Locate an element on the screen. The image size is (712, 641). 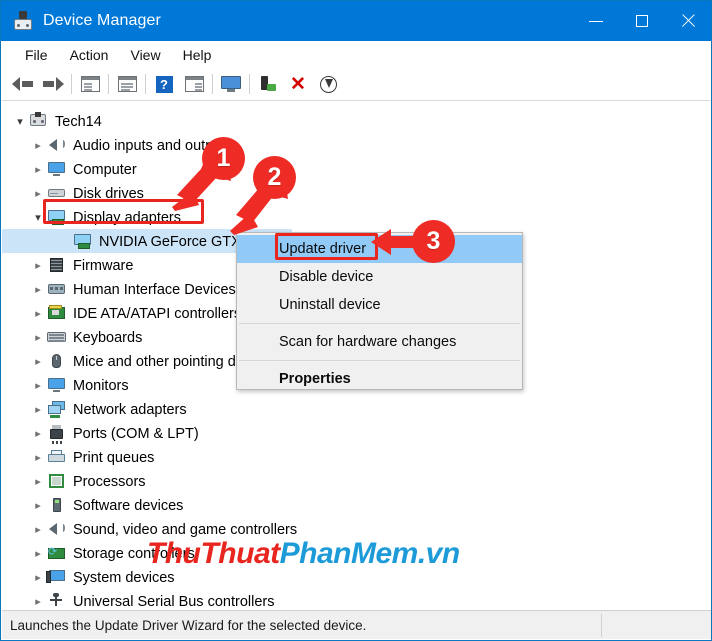
uninstall-device-icon: ✕ is located at coordinates (298, 84).